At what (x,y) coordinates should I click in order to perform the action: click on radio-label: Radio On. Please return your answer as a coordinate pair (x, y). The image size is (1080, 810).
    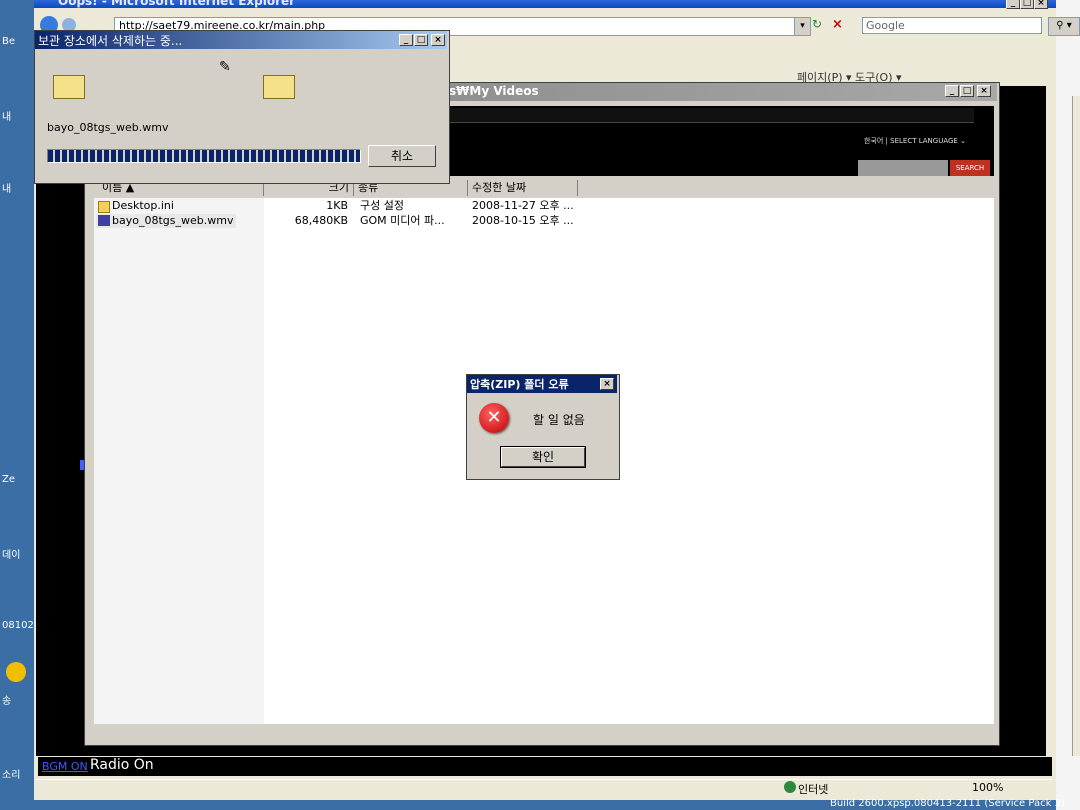
    Looking at the image, I should click on (122, 765).